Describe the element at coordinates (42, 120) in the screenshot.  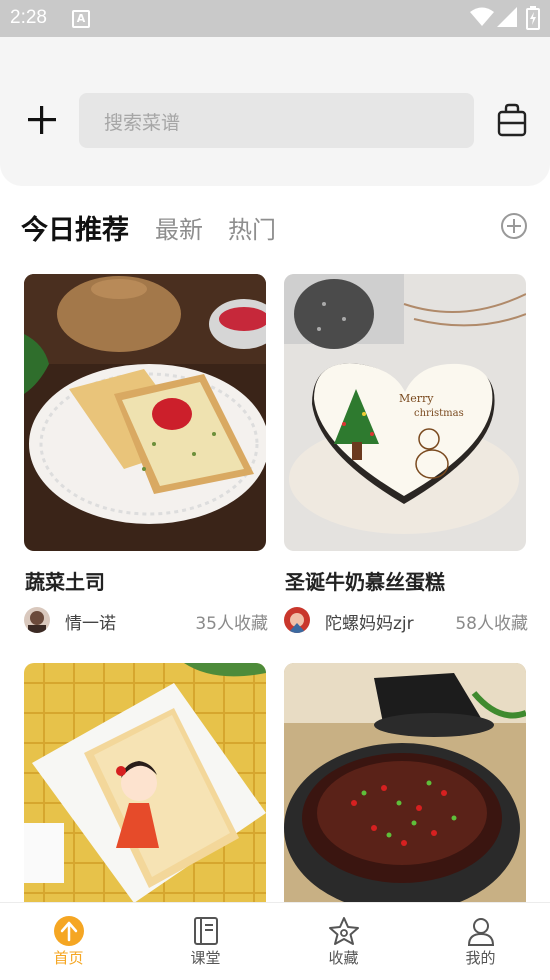
I see `add-icon` at that location.